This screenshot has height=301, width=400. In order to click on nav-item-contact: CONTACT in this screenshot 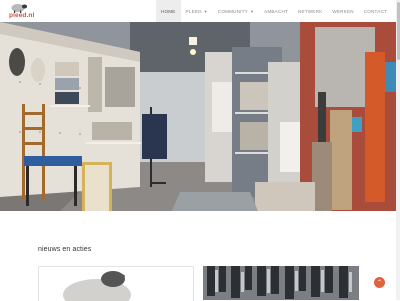, I will do `click(375, 11)`.